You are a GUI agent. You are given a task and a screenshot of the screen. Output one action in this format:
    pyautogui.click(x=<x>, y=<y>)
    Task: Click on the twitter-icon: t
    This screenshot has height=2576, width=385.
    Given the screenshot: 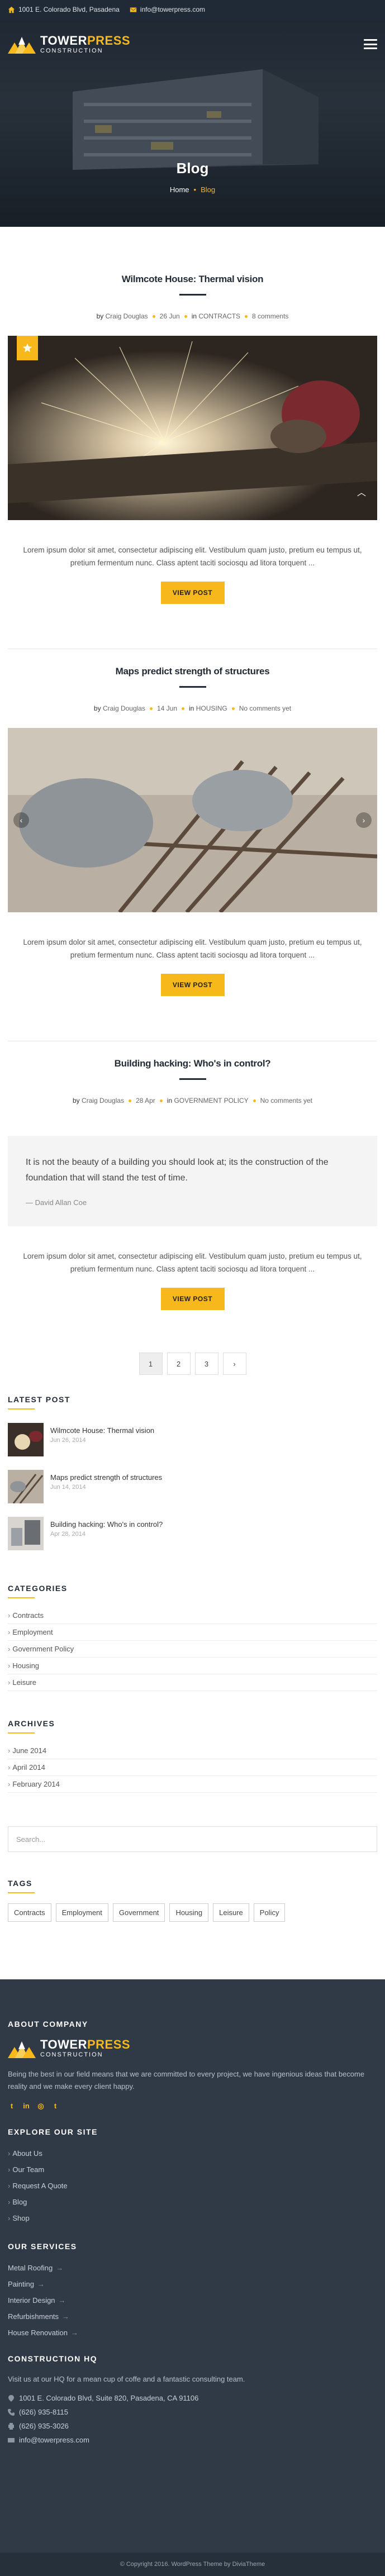 What is the action you would take?
    pyautogui.click(x=12, y=2106)
    